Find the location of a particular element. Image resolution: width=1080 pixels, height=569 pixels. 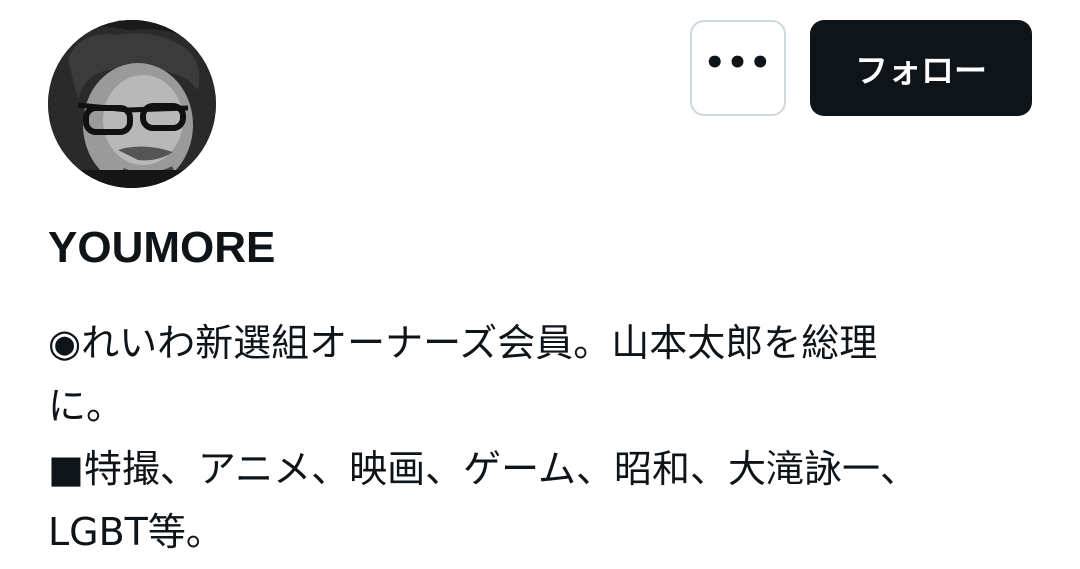

bio-line: ■特撮、アニメ、映画、ゲーム、昭和、大滝詠一、 is located at coordinates (483, 469).